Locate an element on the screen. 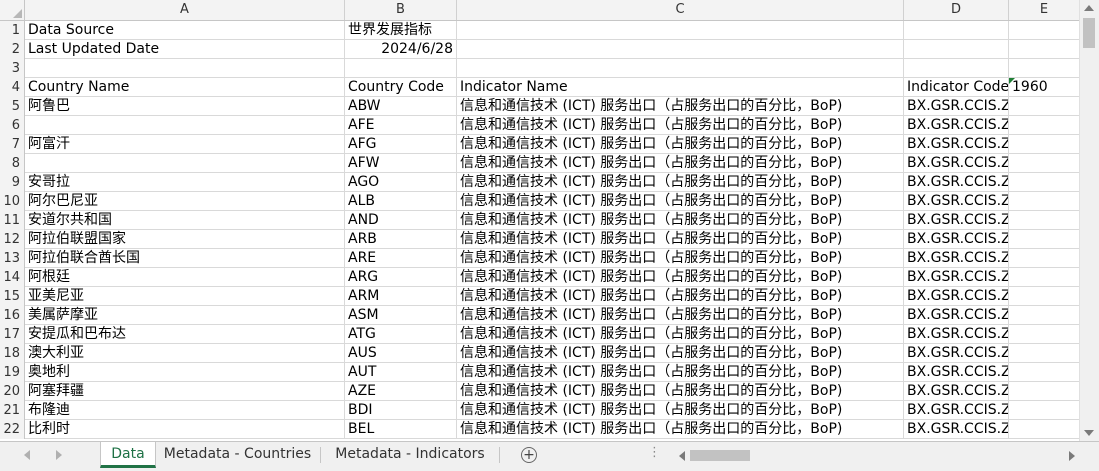 The image size is (1099, 471). country-code-cell: BDI is located at coordinates (401, 410).